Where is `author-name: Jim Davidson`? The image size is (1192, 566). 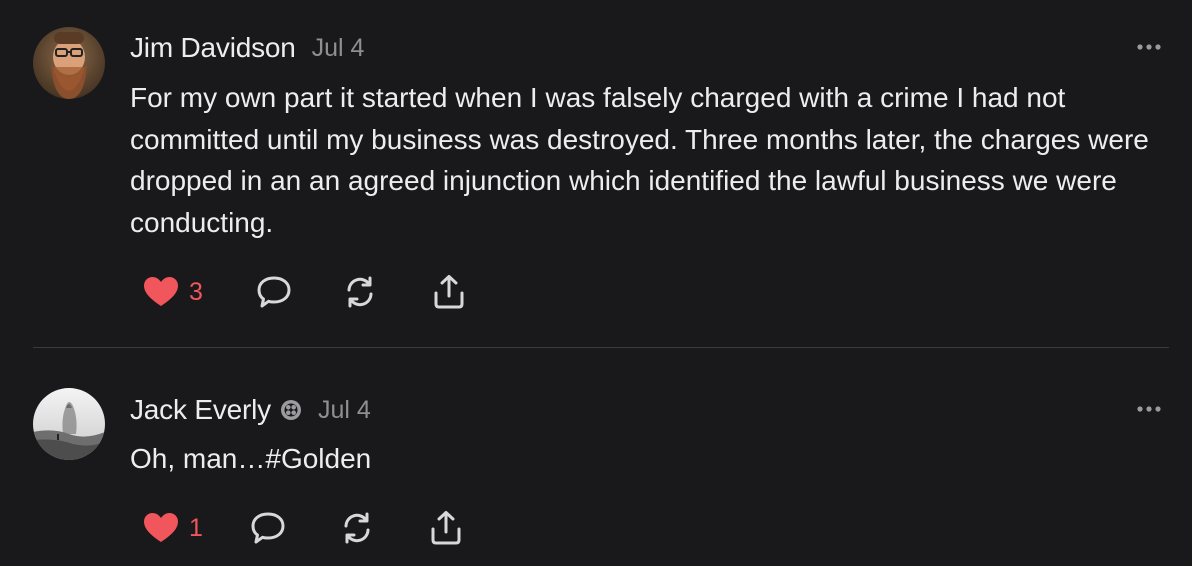
author-name: Jim Davidson is located at coordinates (213, 48).